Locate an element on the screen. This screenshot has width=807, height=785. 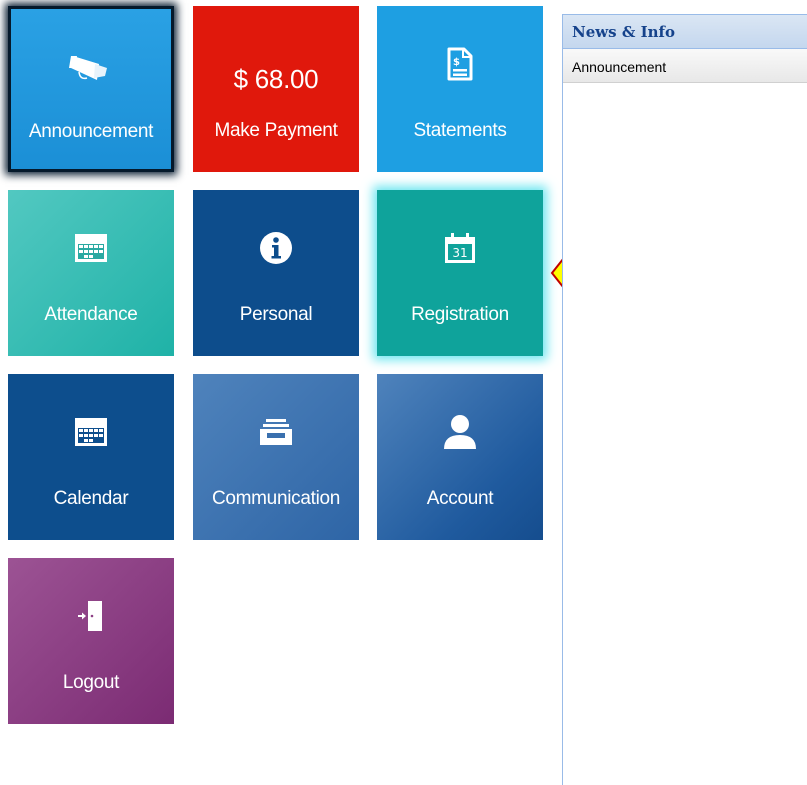
news-panel-title: News & Info is located at coordinates (685, 32).